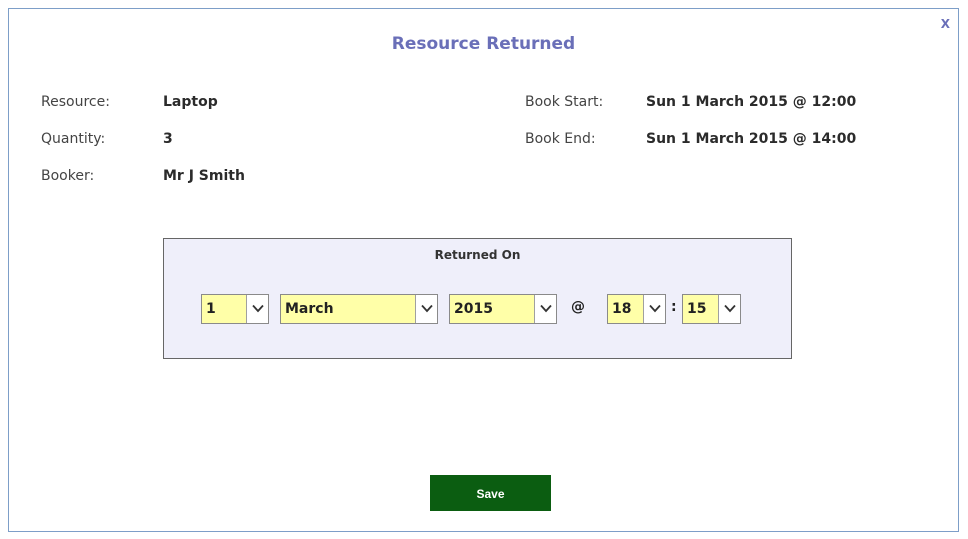  Describe the element at coordinates (945, 24) in the screenshot. I see `close-icon: X` at that location.